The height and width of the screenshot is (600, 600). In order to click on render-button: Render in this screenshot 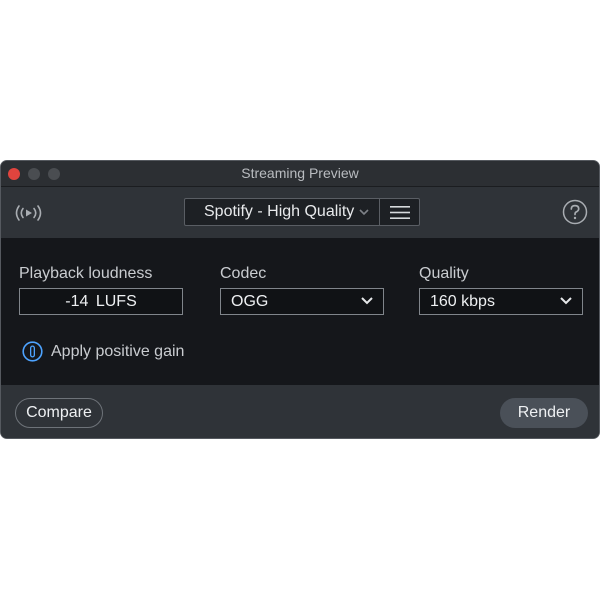, I will do `click(544, 413)`.